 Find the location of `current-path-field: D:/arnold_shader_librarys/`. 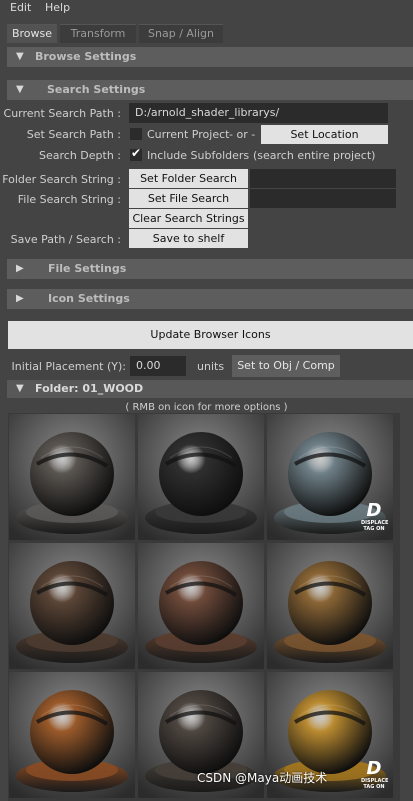

current-path-field: D:/arnold_shader_librarys/ is located at coordinates (258, 113).